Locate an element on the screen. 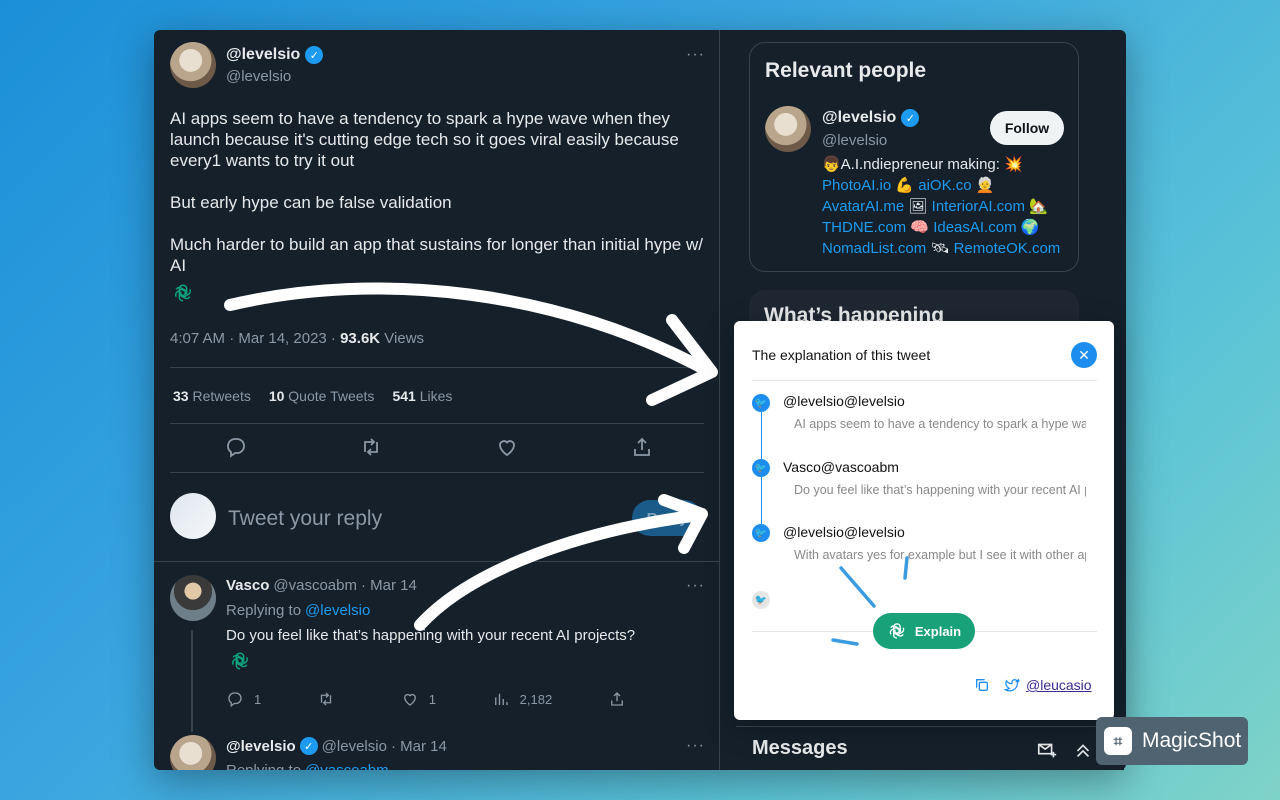 The width and height of the screenshot is (1280, 800). tweet-time: 4:07 AM · Mar 14, 2023 · is located at coordinates (253, 338).